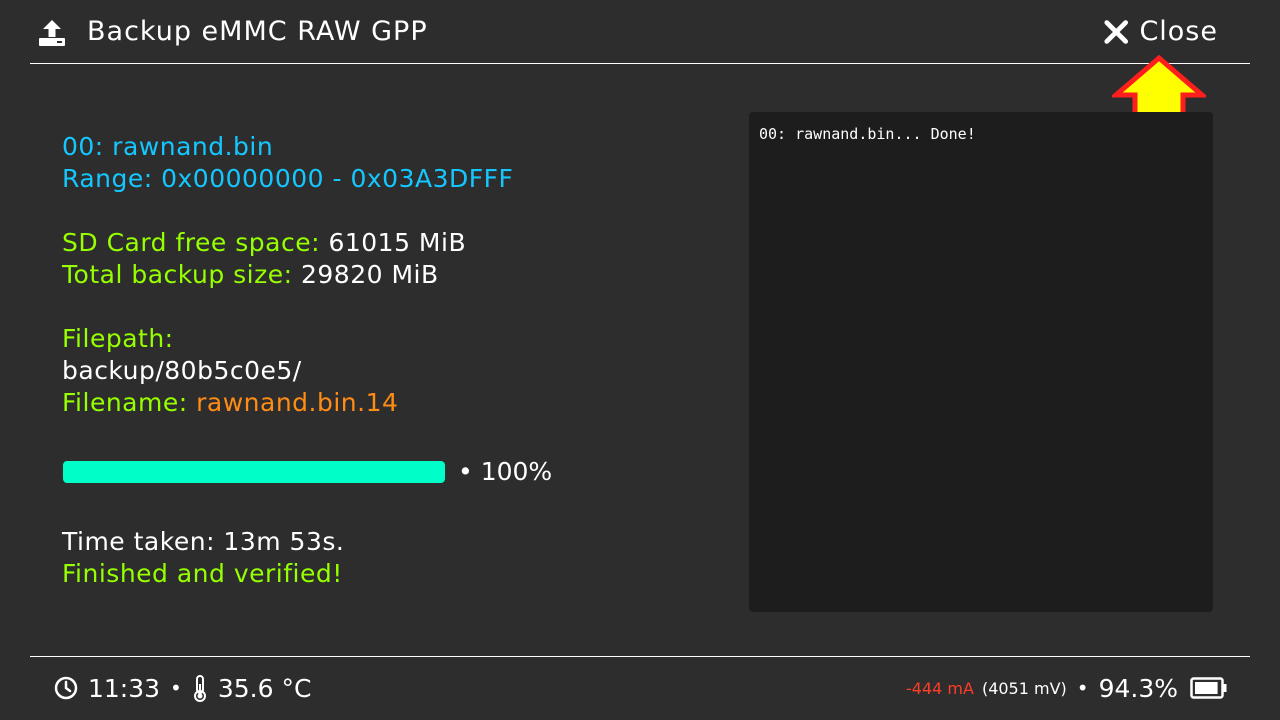  What do you see at coordinates (369, 274) in the screenshot?
I see `backup-size-value: 29820 MiB` at bounding box center [369, 274].